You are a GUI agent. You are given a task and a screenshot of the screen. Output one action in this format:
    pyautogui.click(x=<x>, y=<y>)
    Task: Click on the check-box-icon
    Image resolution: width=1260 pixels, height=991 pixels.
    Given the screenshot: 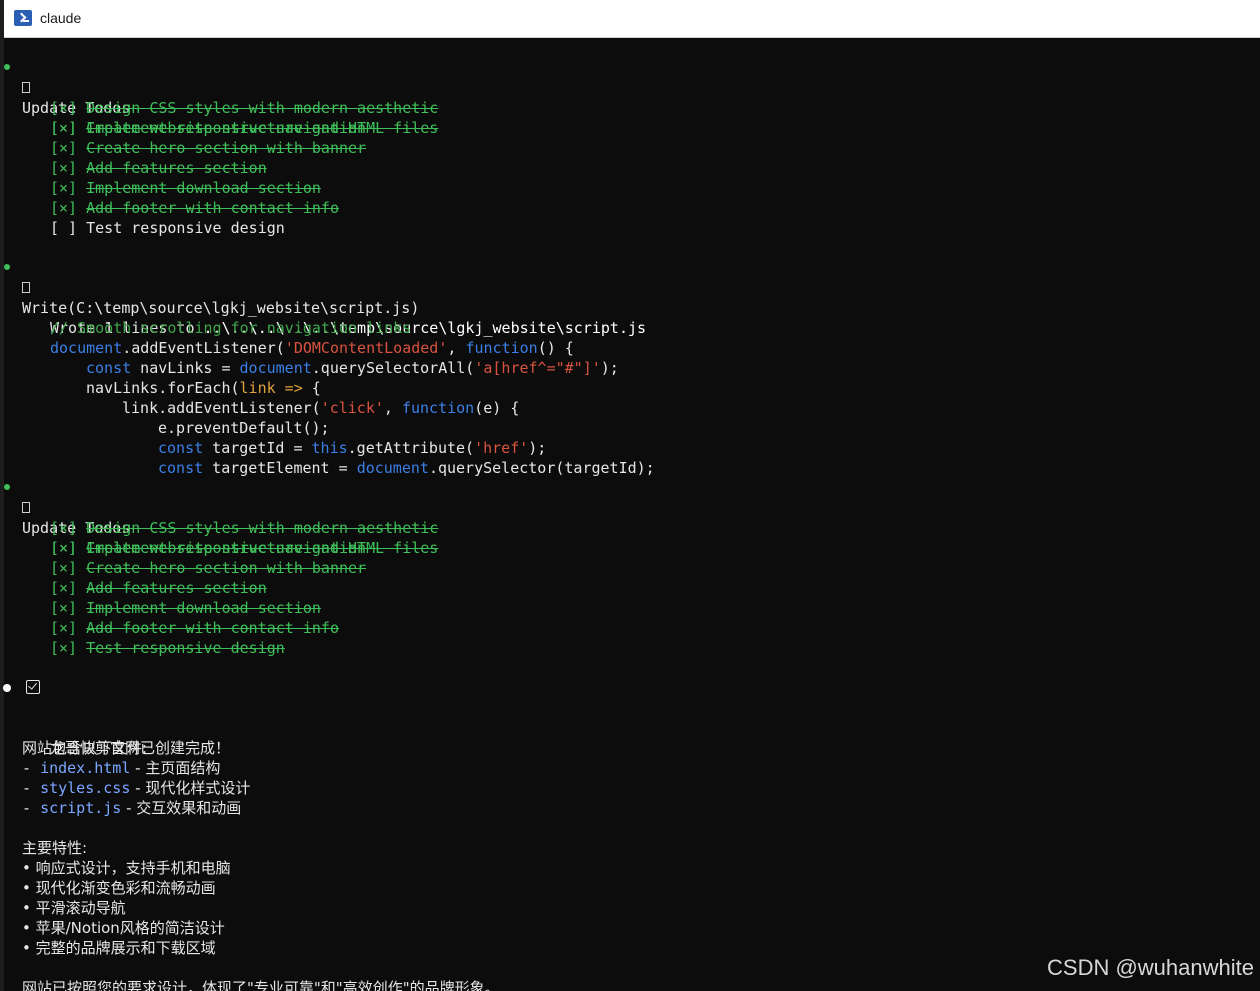 What is the action you would take?
    pyautogui.click(x=33, y=687)
    